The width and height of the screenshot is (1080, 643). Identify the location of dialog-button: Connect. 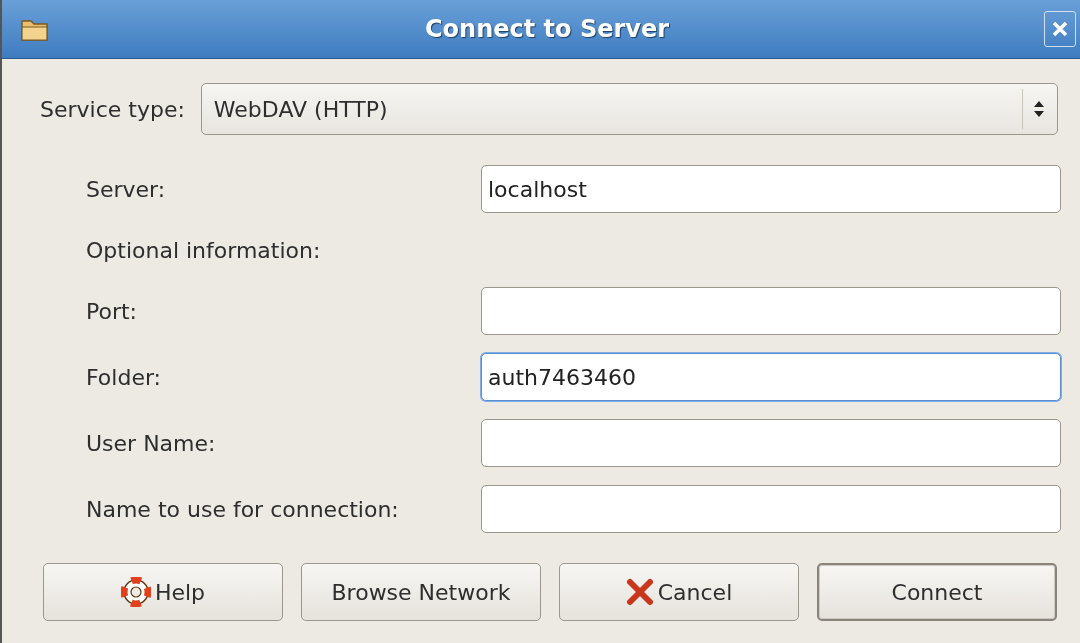
(937, 592).